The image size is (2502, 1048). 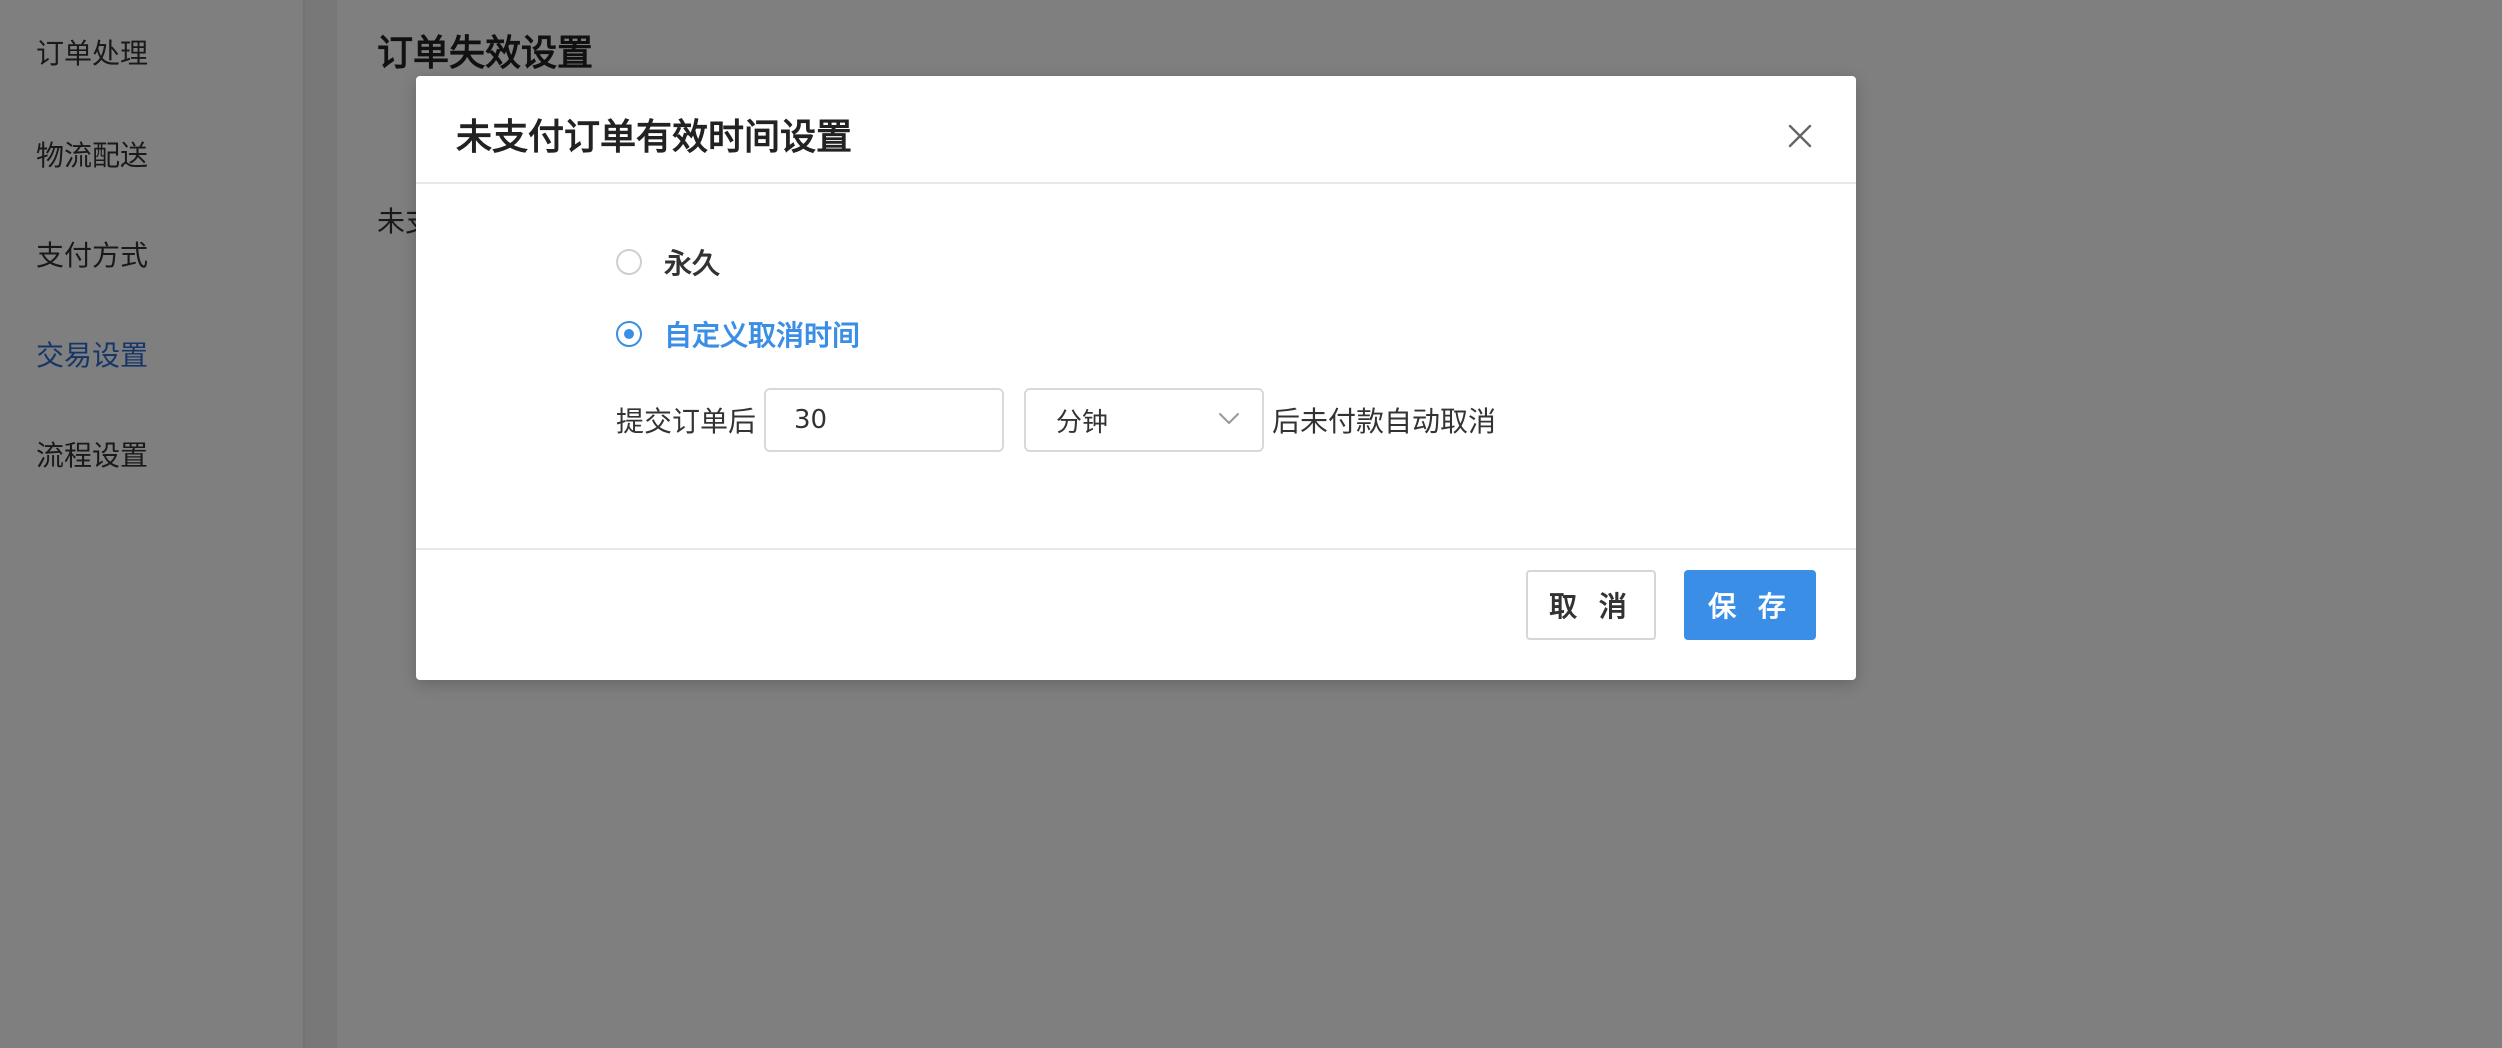 What do you see at coordinates (884, 420) in the screenshot?
I see `time-value-input` at bounding box center [884, 420].